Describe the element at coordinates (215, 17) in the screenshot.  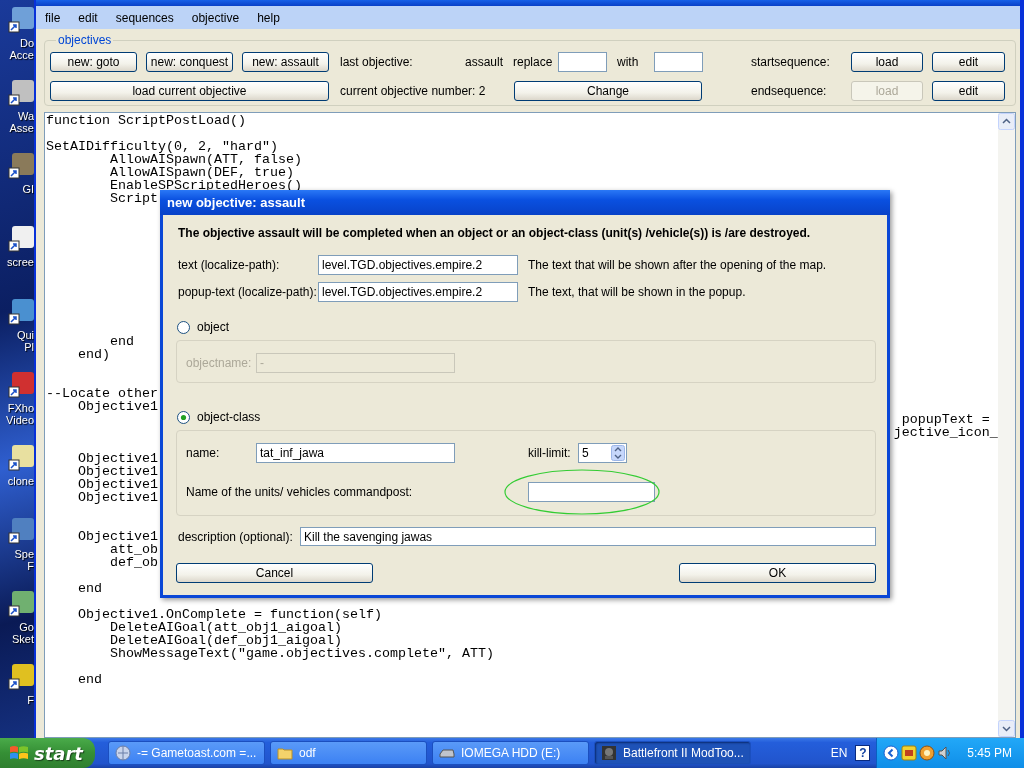
I see `menu-item: objective` at that location.